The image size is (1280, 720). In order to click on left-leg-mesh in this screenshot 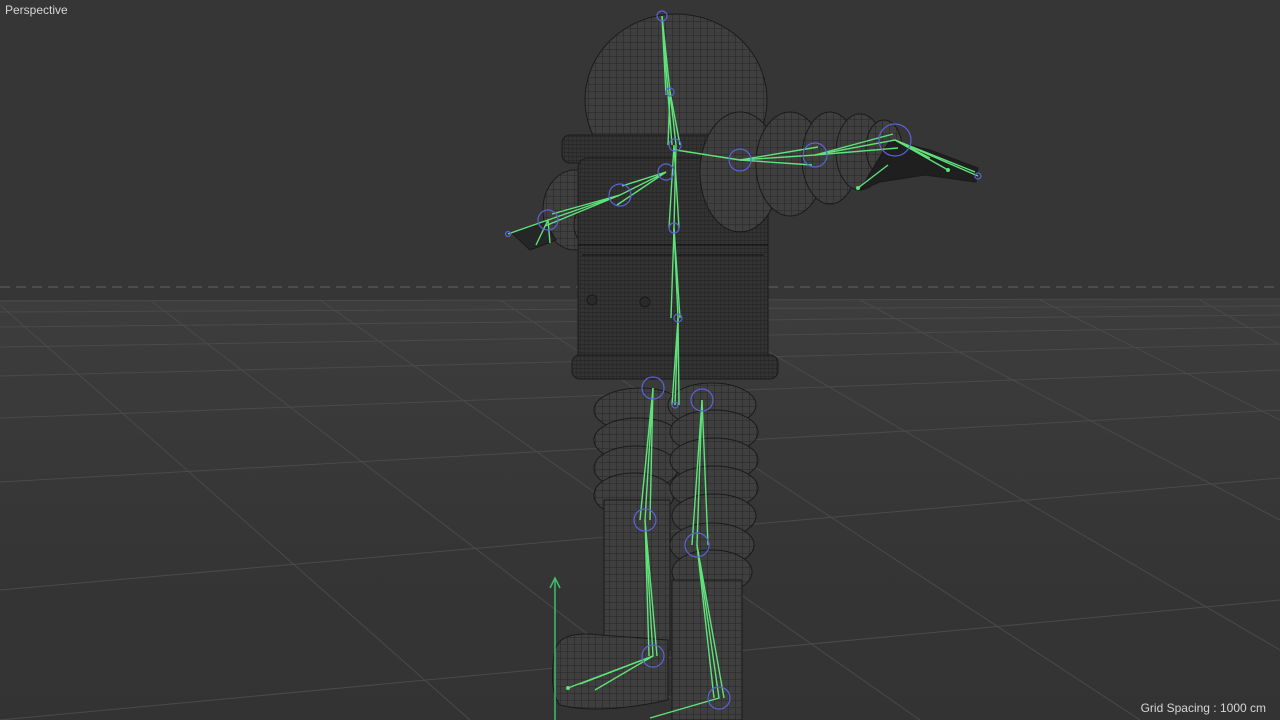, I will do `click(619, 548)`.